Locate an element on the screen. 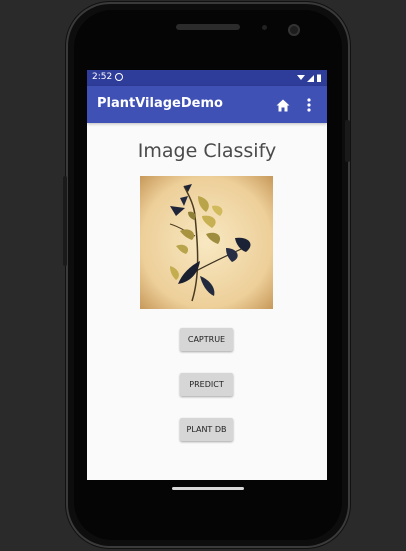  home-icon is located at coordinates (283, 106).